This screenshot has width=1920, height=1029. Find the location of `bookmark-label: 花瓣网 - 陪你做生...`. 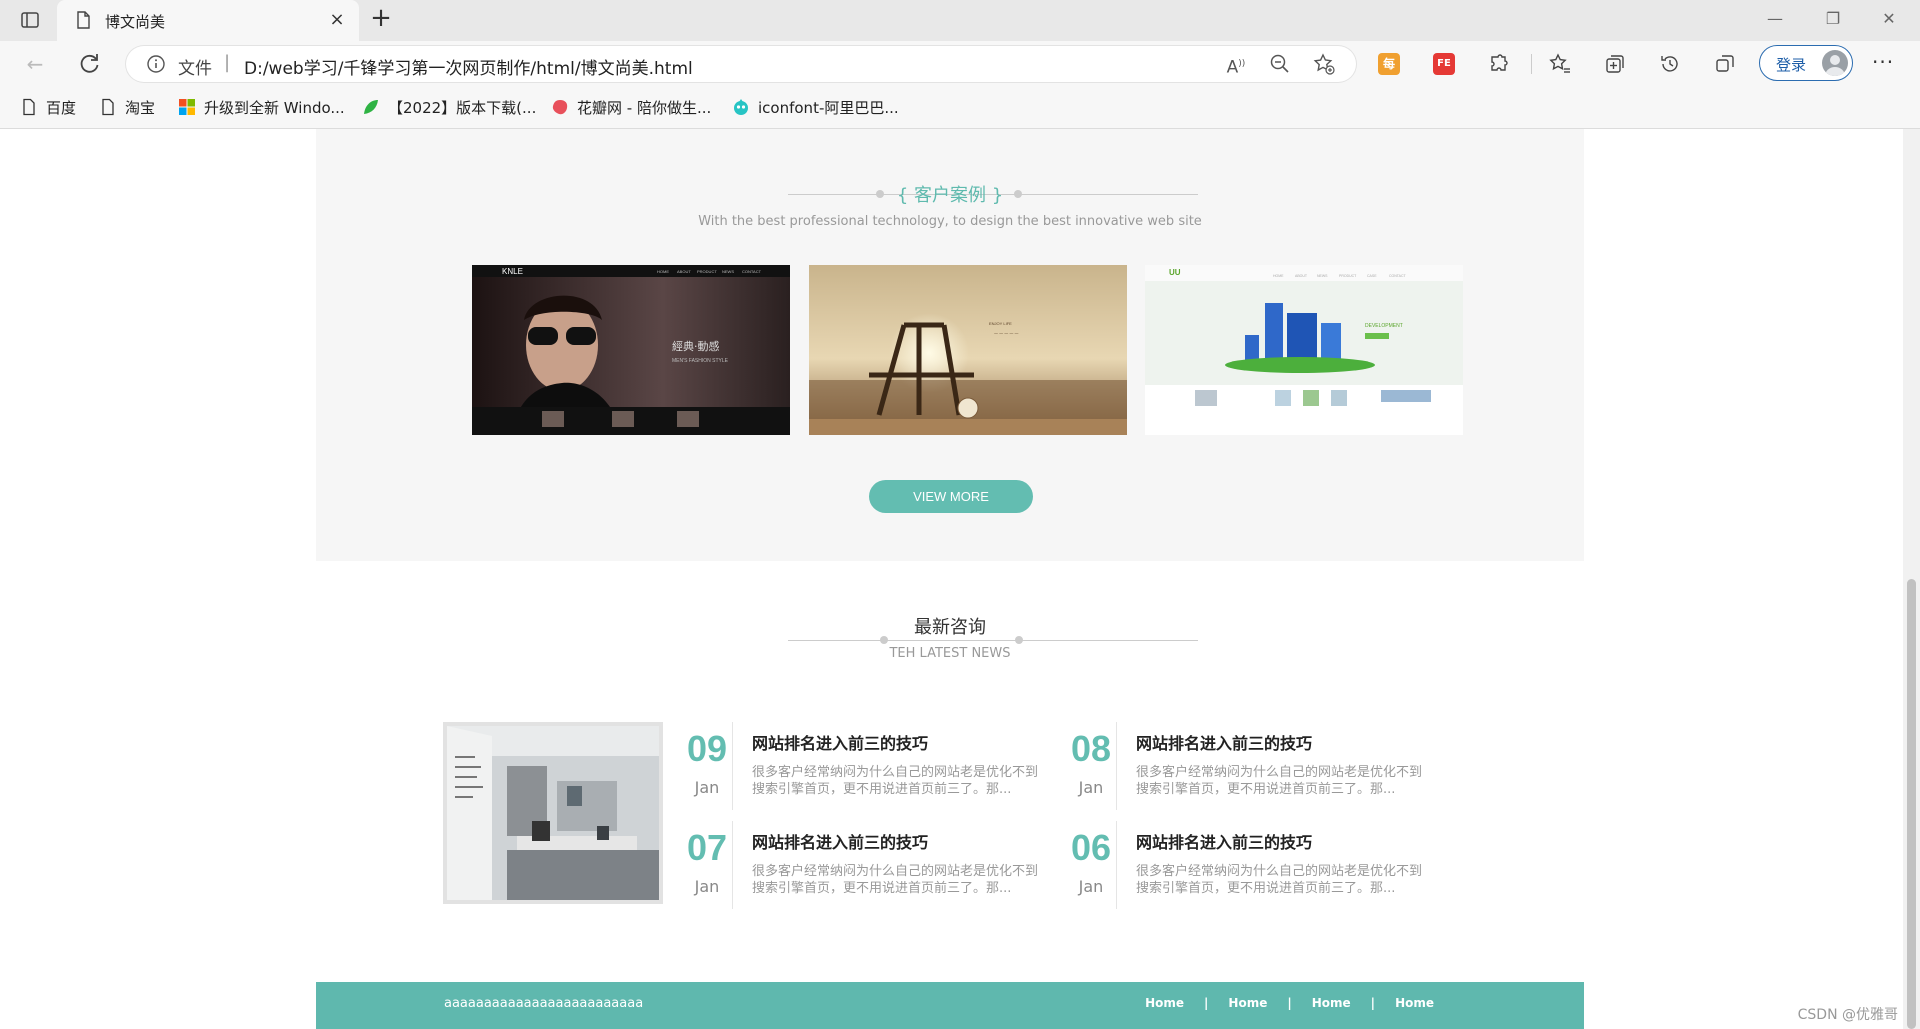

bookmark-label: 花瓣网 - 陪你做生... is located at coordinates (644, 107).